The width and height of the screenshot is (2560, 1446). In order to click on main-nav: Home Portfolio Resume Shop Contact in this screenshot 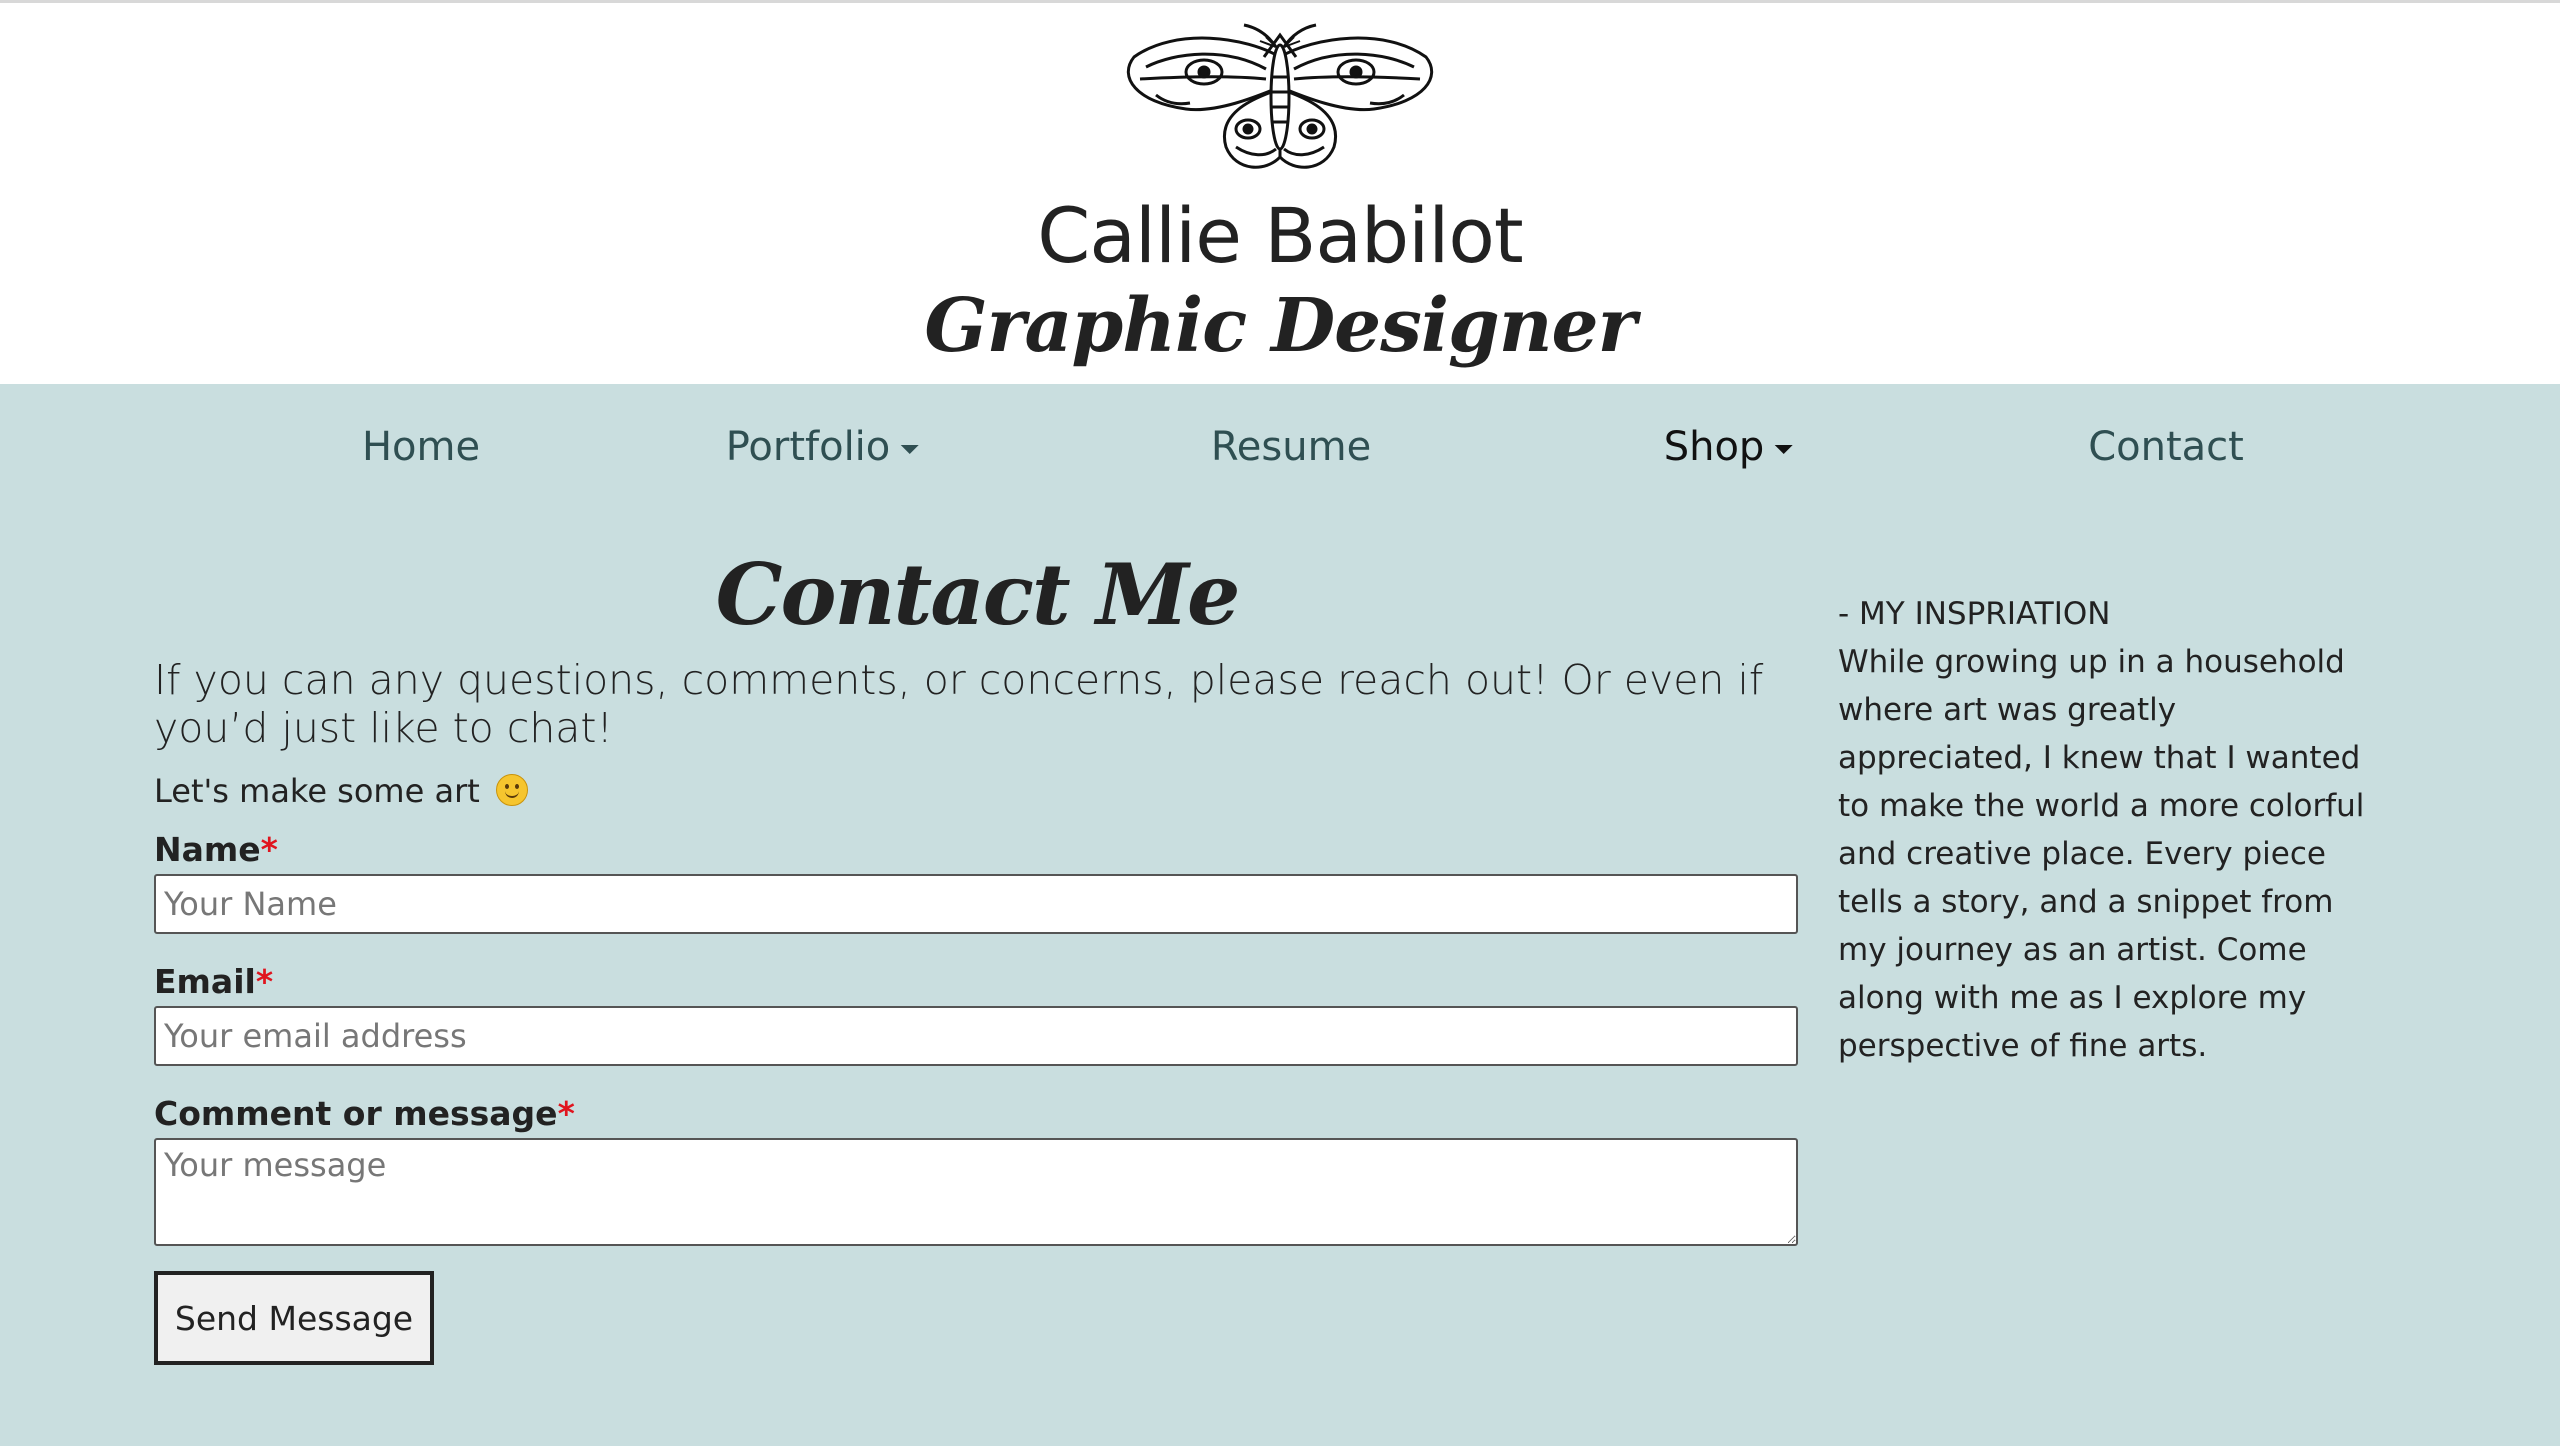, I will do `click(1280, 449)`.